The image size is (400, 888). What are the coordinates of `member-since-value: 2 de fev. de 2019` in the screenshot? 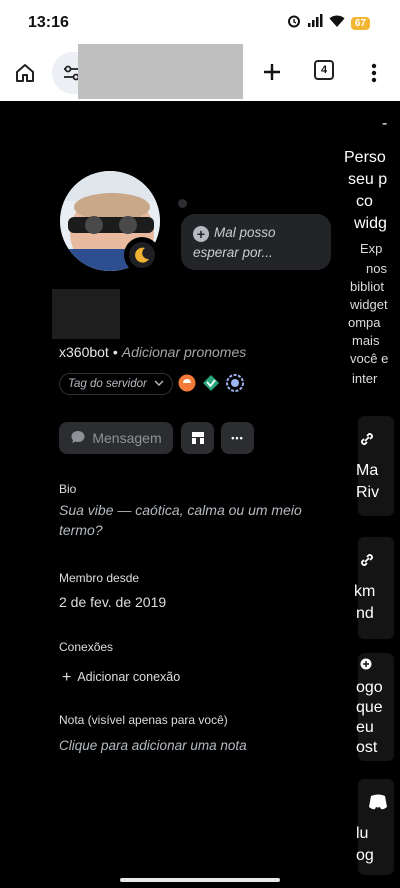 It's located at (113, 602).